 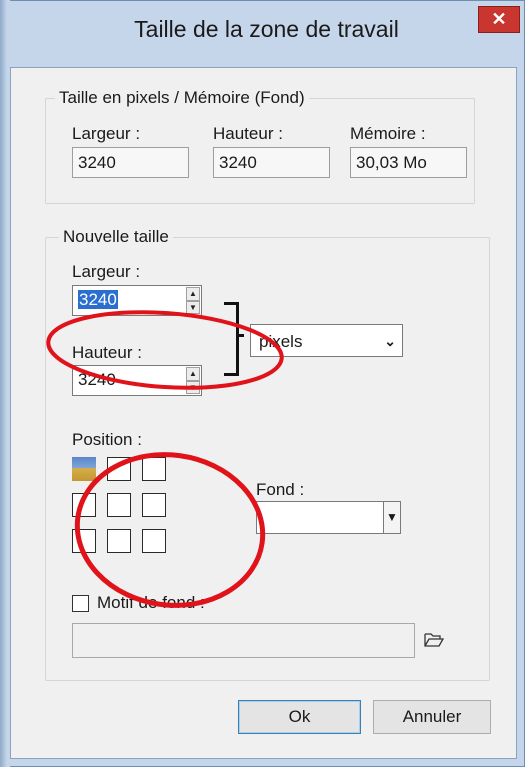 I want to click on background-label: Fond :, so click(x=280, y=489).